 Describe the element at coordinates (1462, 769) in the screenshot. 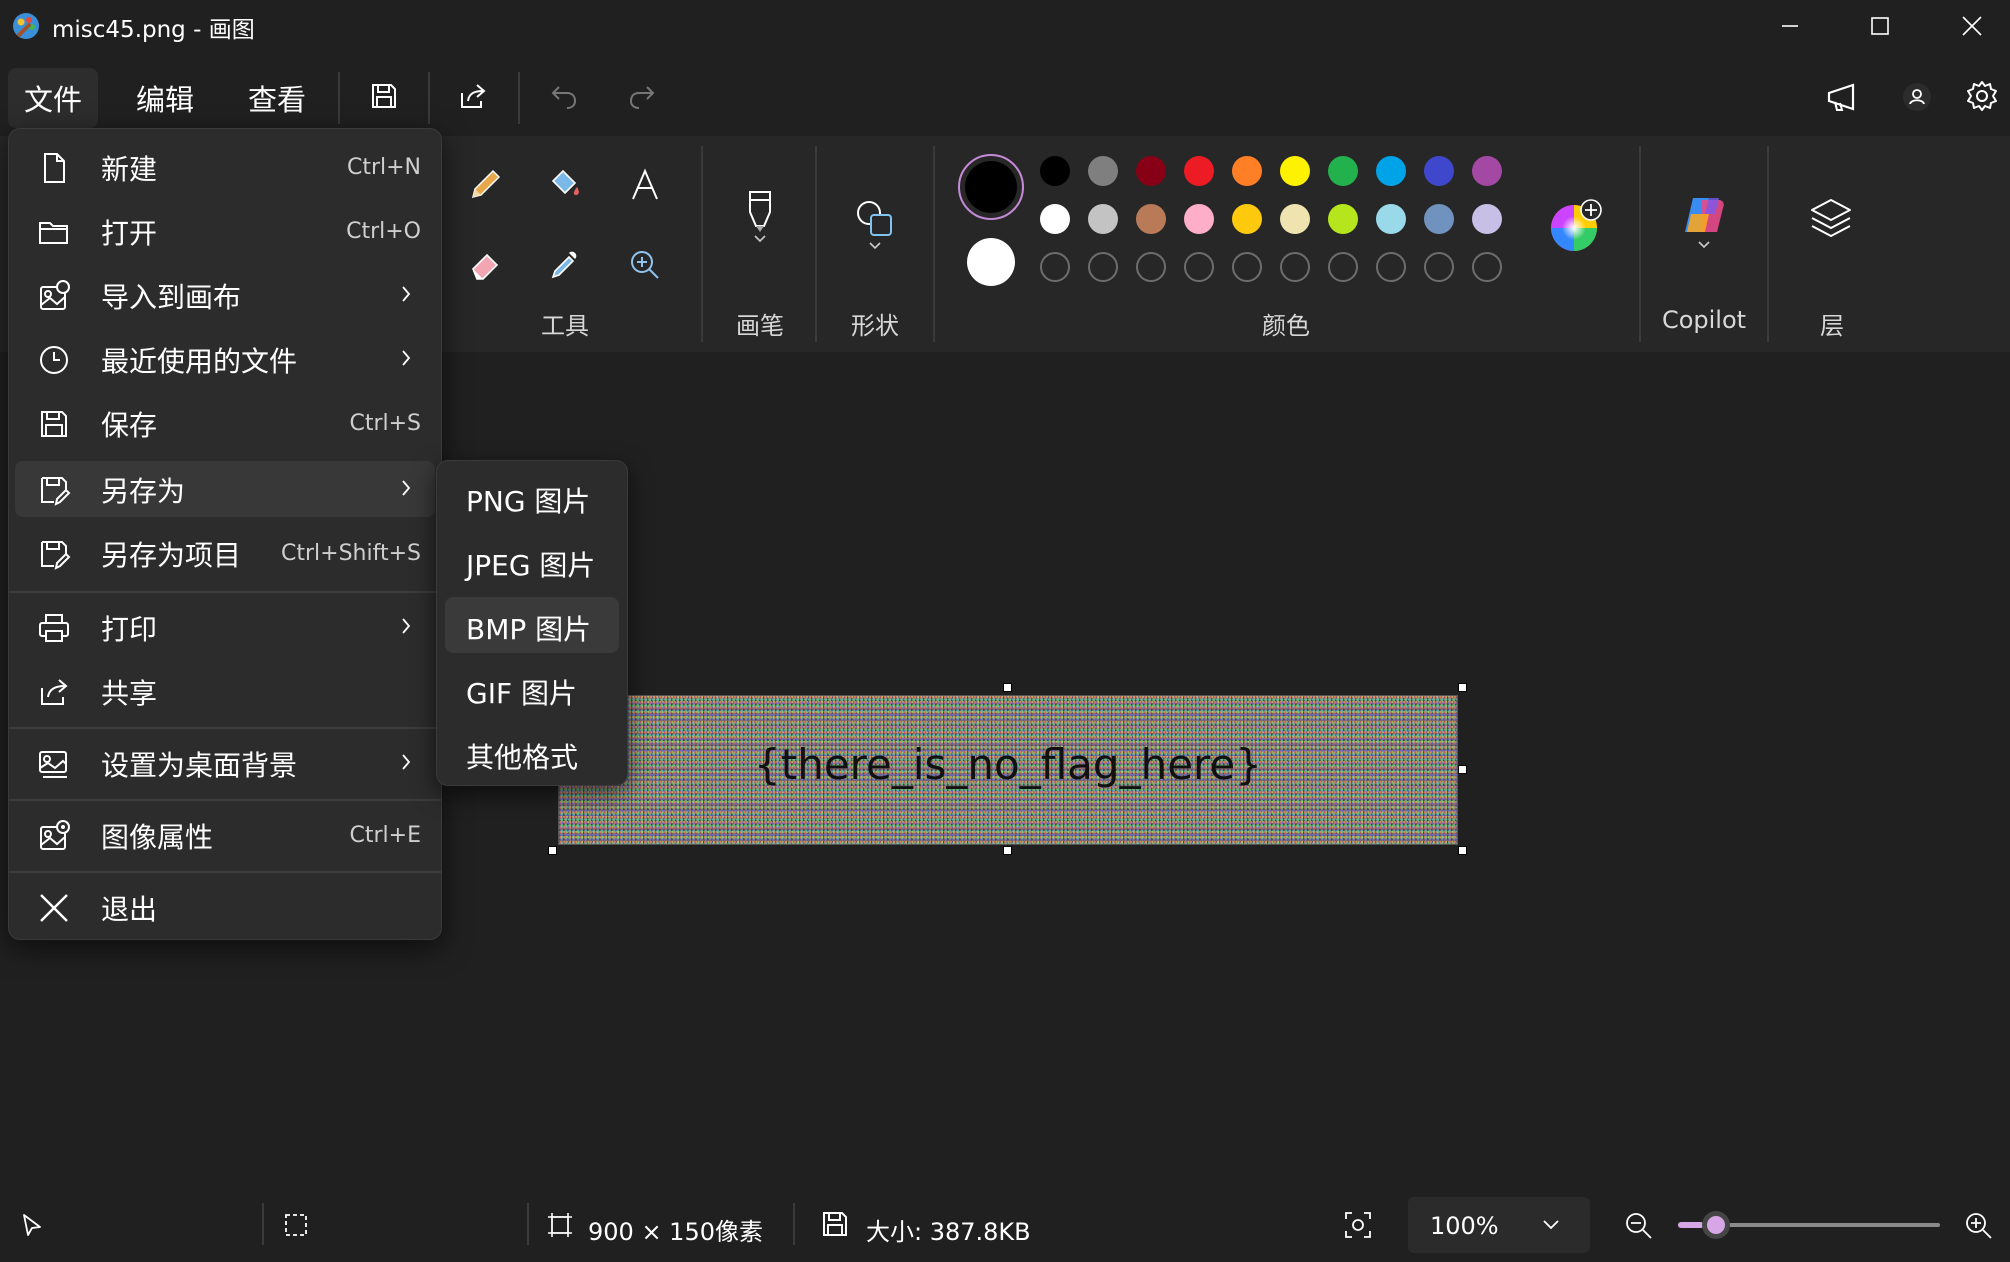

I see `resize-handle-right` at that location.